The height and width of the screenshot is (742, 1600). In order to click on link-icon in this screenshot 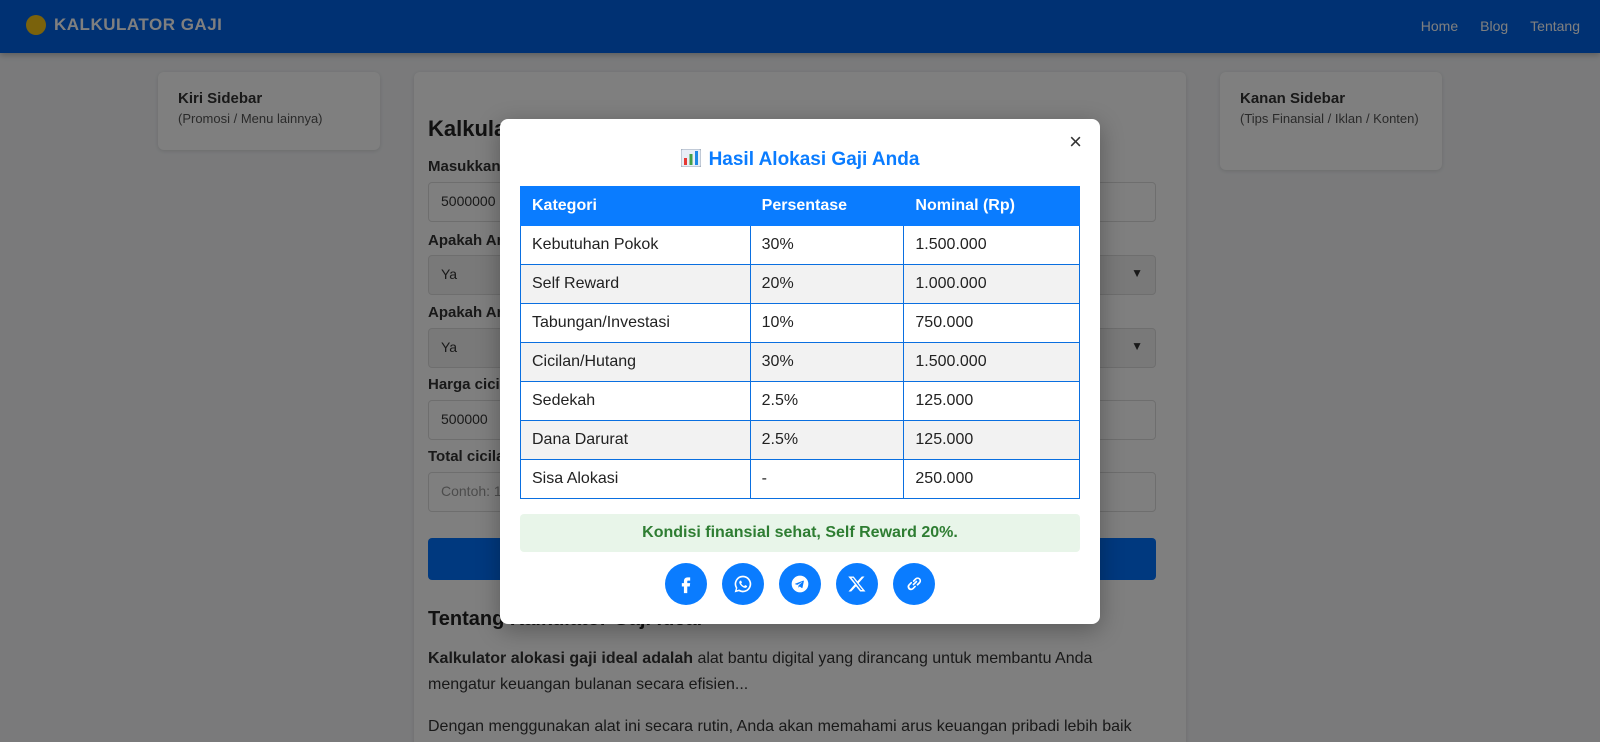, I will do `click(914, 584)`.